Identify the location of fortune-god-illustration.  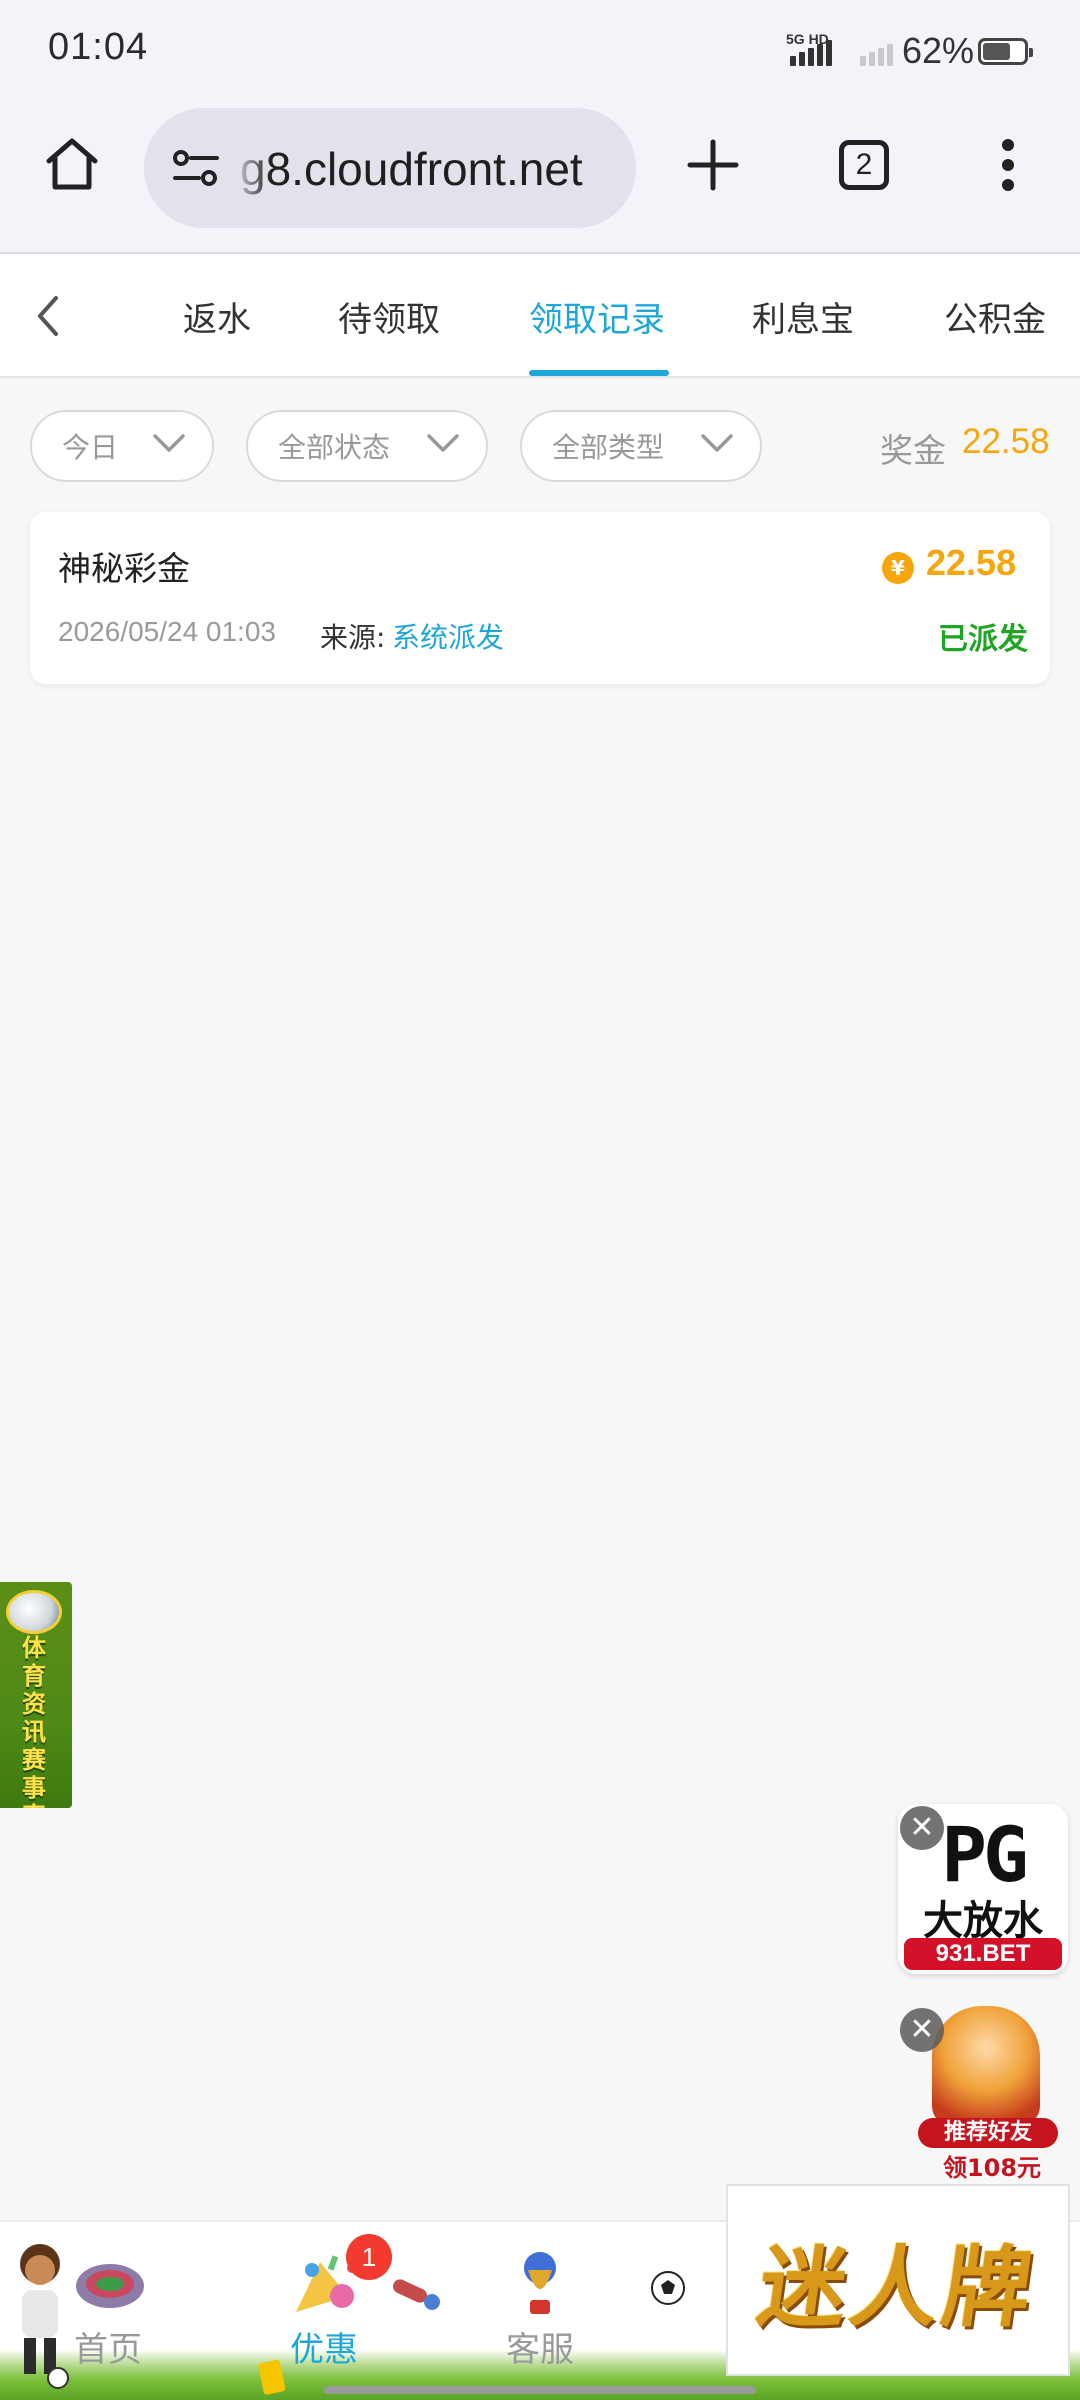
(986, 2066).